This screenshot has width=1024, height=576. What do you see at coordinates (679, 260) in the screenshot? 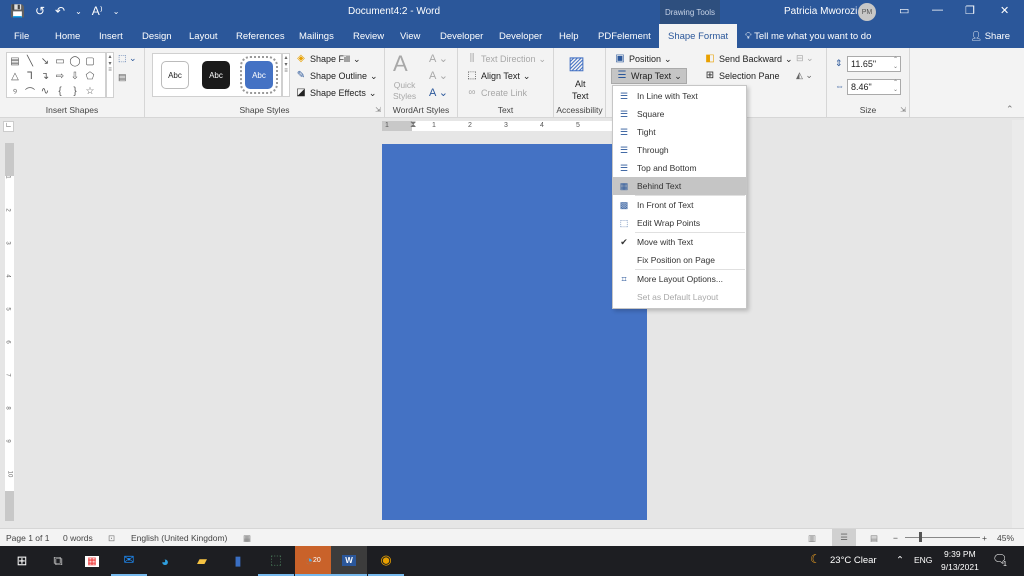
I see `menu-item-fix-position-on-page: Fix Position on Page` at bounding box center [679, 260].